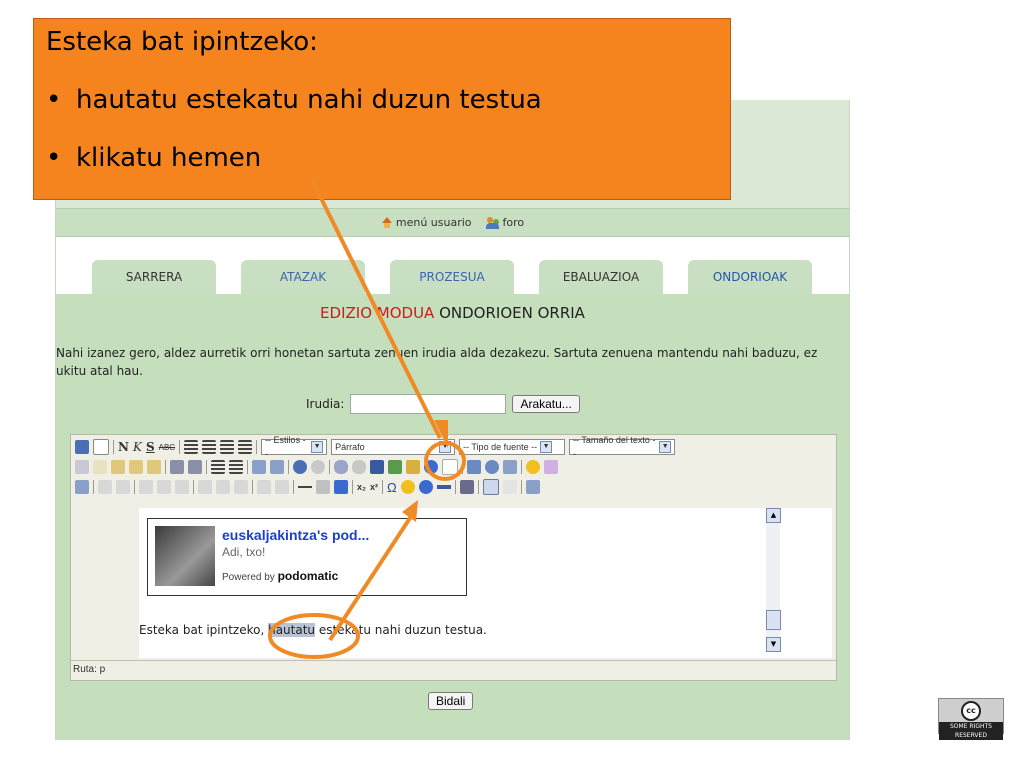  I want to click on cc-license-badge: cc SOME RIGHTS RESERVED, so click(971, 719).